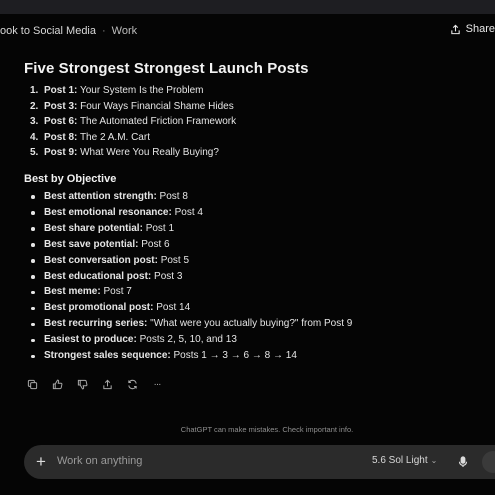 This screenshot has height=495, width=495. Describe the element at coordinates (70, 178) in the screenshot. I see `objective-heading: Best by Objective` at that location.